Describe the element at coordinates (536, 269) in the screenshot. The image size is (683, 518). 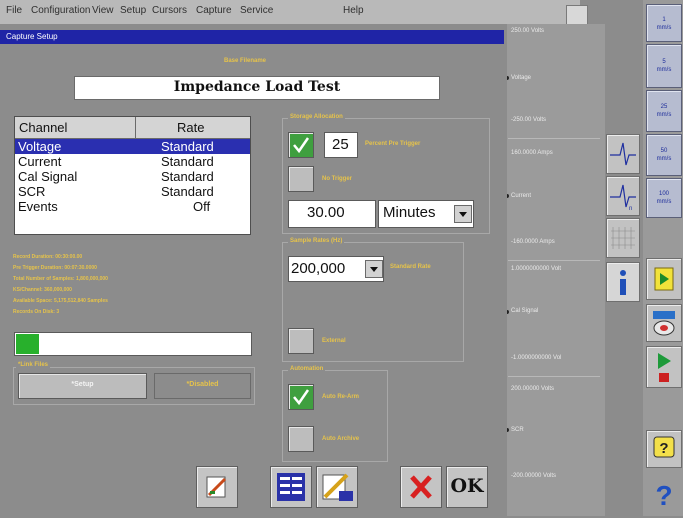
I see `graph-top-value: 1.0000000000 Volt` at that location.